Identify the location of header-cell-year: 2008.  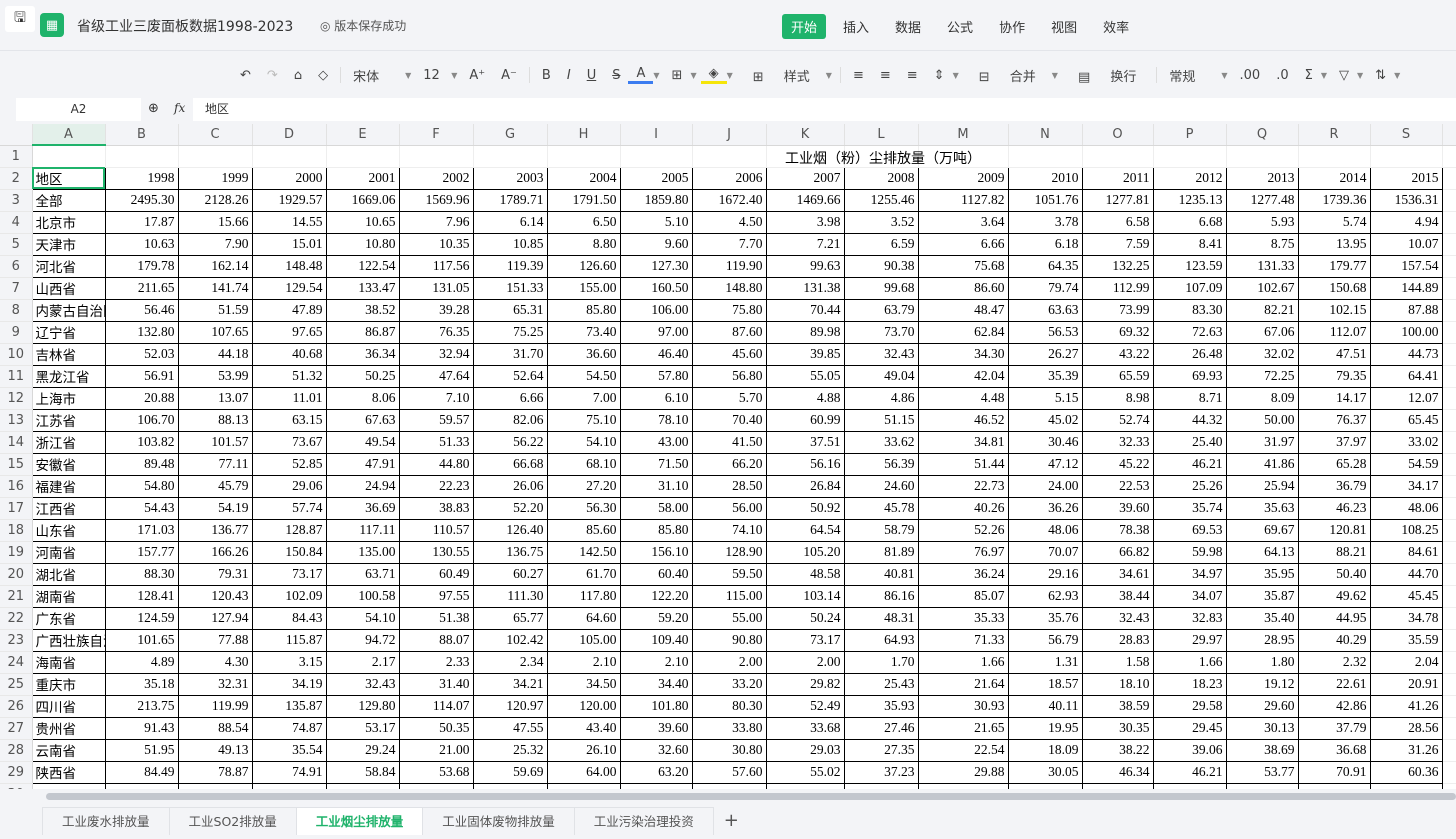
(881, 178).